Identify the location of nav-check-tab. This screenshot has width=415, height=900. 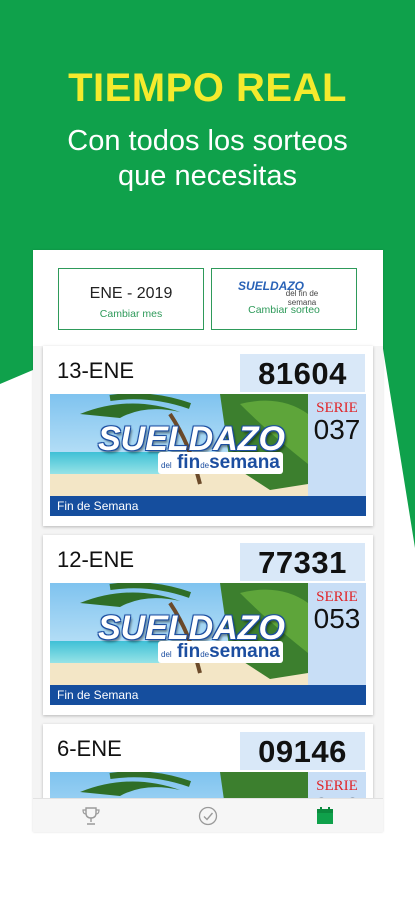
(208, 815).